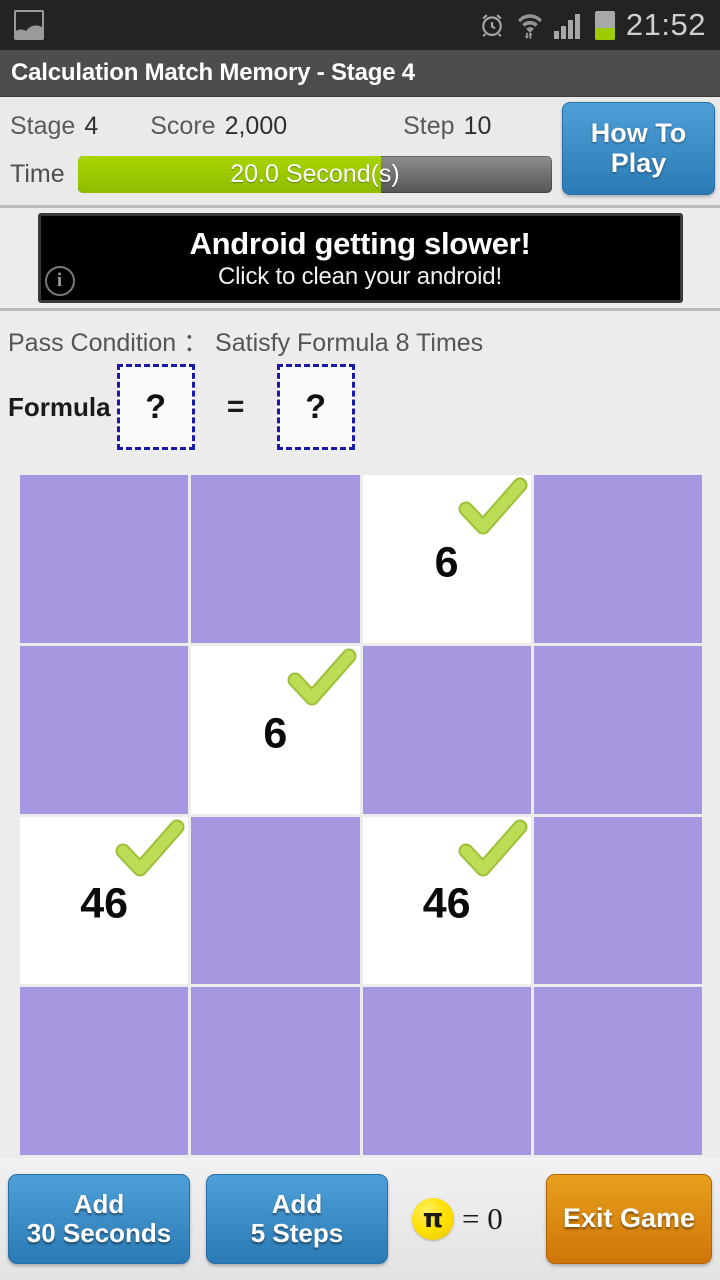  Describe the element at coordinates (638, 162) in the screenshot. I see `how-to-play-line2: Play` at that location.